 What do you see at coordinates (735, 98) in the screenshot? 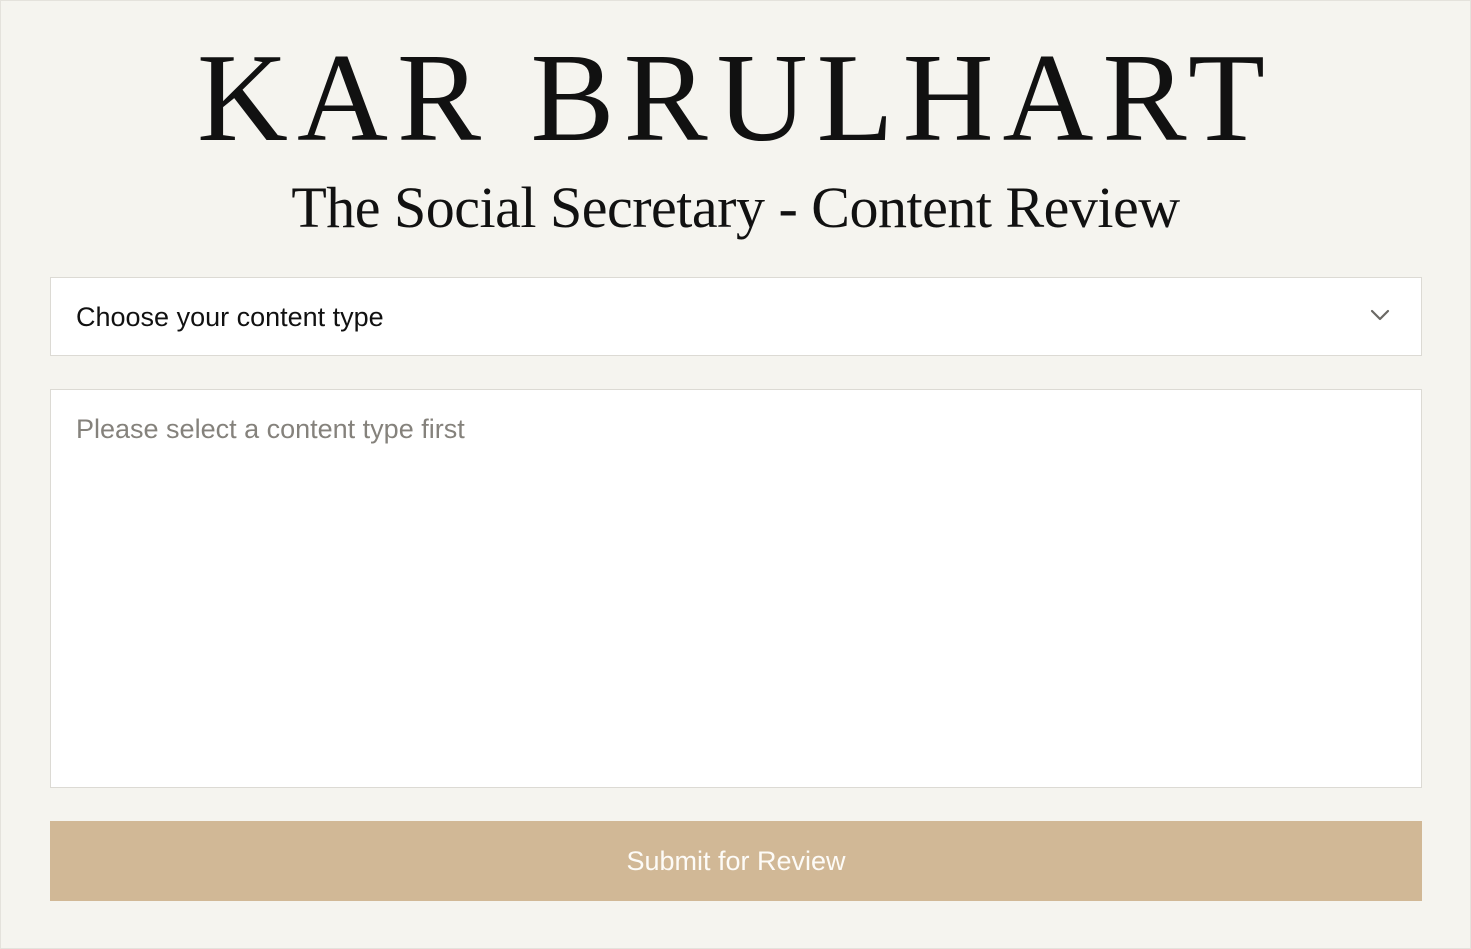
I see `brand-logo-text: KAR BRULHART` at bounding box center [735, 98].